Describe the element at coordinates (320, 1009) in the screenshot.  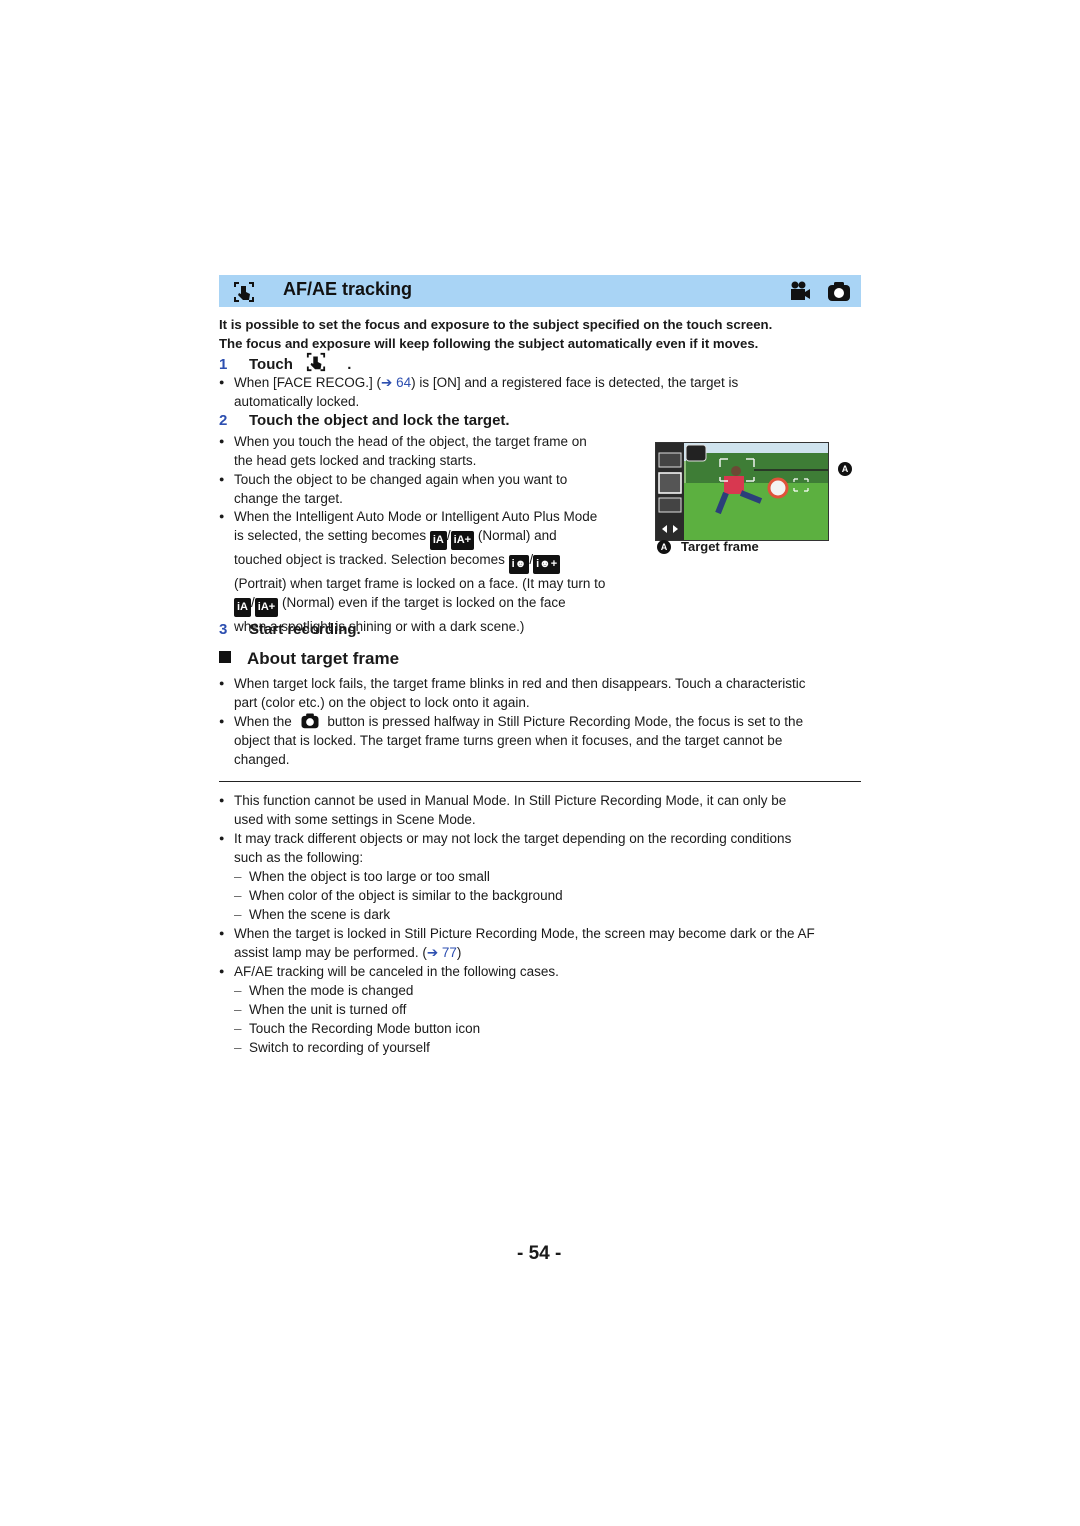
I see `note-dash-item: When the unit is turned off` at that location.